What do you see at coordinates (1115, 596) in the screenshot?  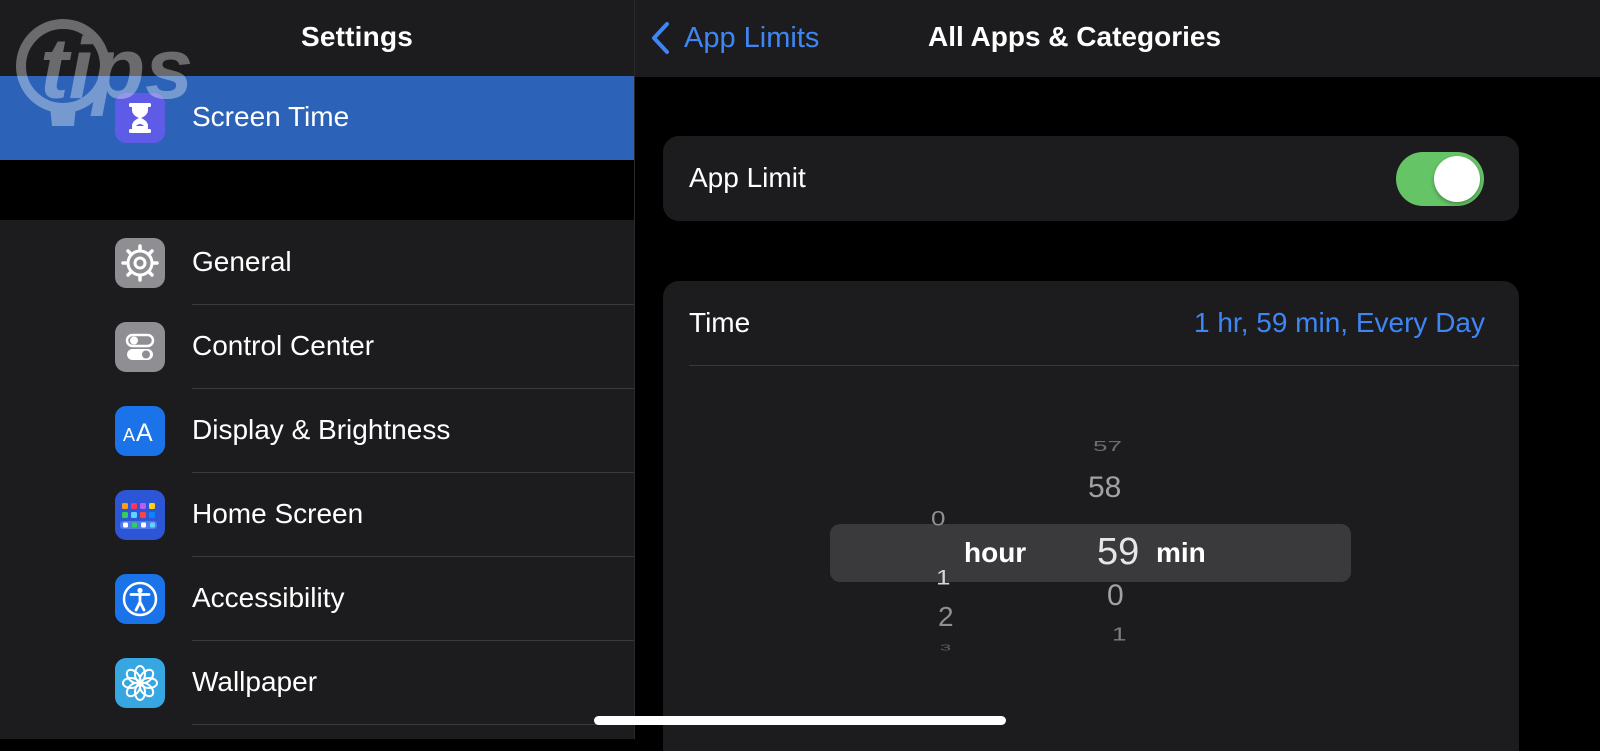 I see `minute-wheel-item: 0` at bounding box center [1115, 596].